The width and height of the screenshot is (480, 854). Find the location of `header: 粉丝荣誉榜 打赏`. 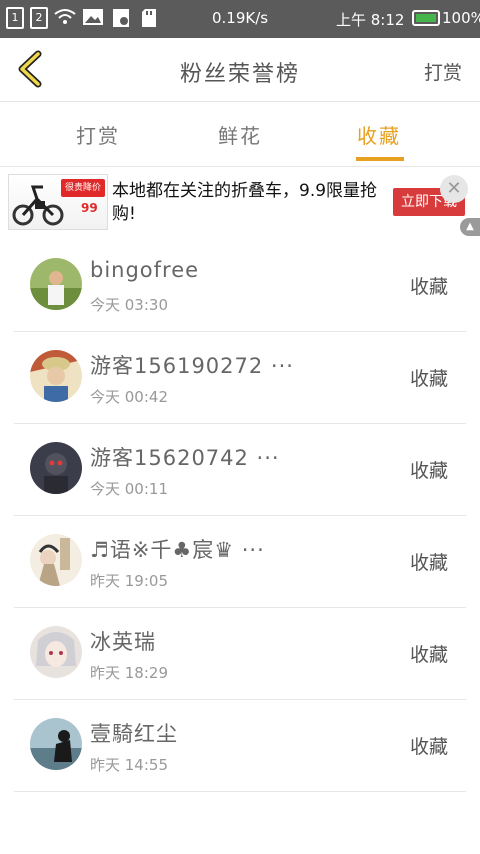

header: 粉丝荣誉榜 打赏 is located at coordinates (240, 70).